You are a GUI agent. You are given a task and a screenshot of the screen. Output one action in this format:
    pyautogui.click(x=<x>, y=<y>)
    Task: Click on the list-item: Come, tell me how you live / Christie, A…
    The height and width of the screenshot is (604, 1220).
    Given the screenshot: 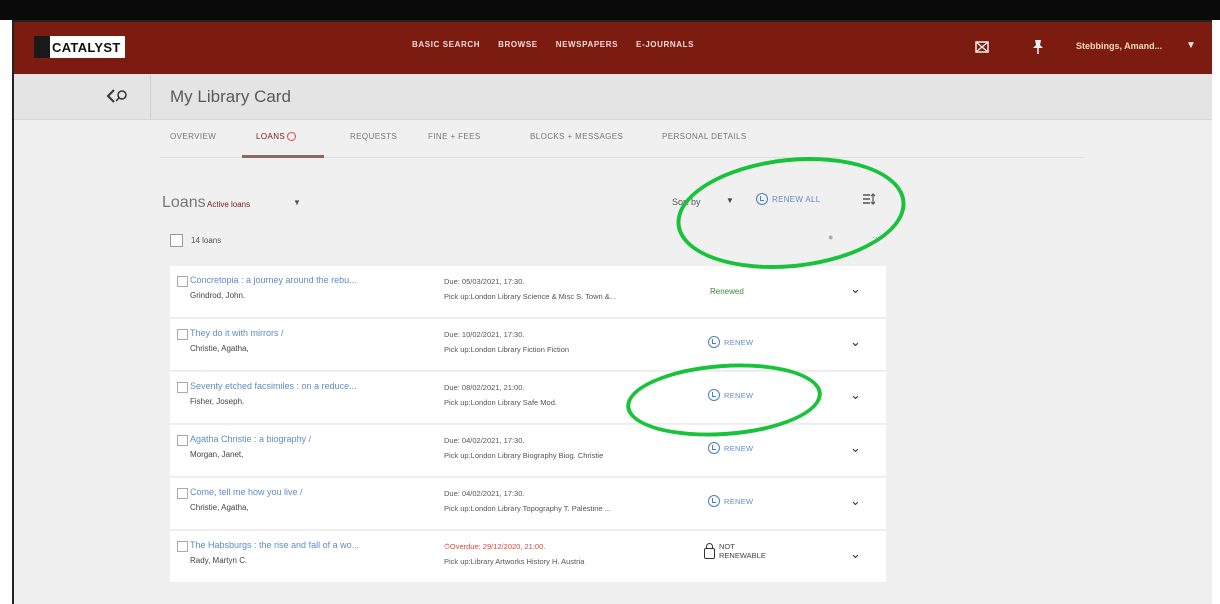 What is the action you would take?
    pyautogui.click(x=528, y=504)
    